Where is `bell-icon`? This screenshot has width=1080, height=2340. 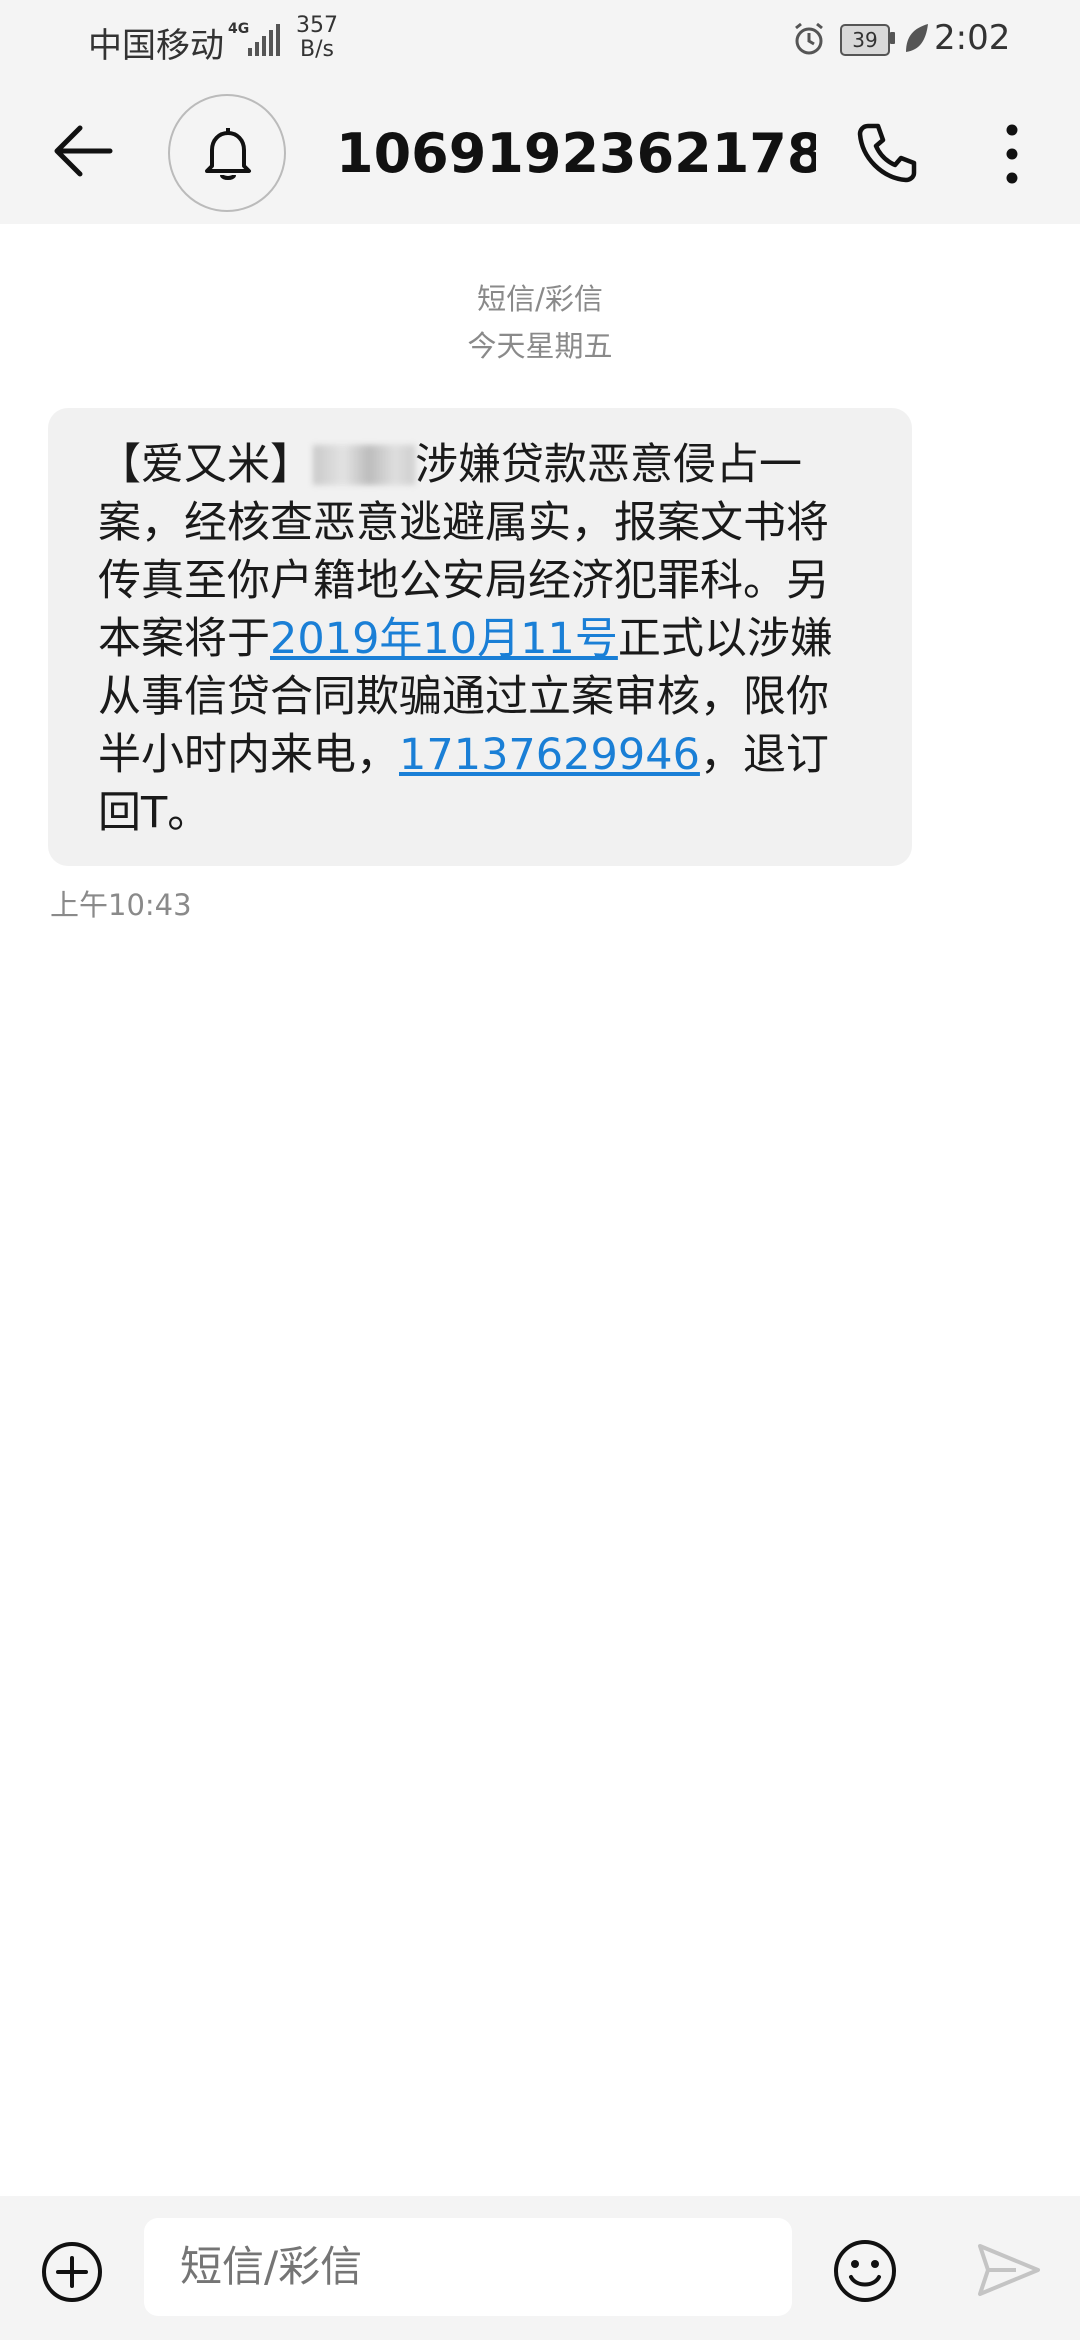
bell-icon is located at coordinates (228, 154).